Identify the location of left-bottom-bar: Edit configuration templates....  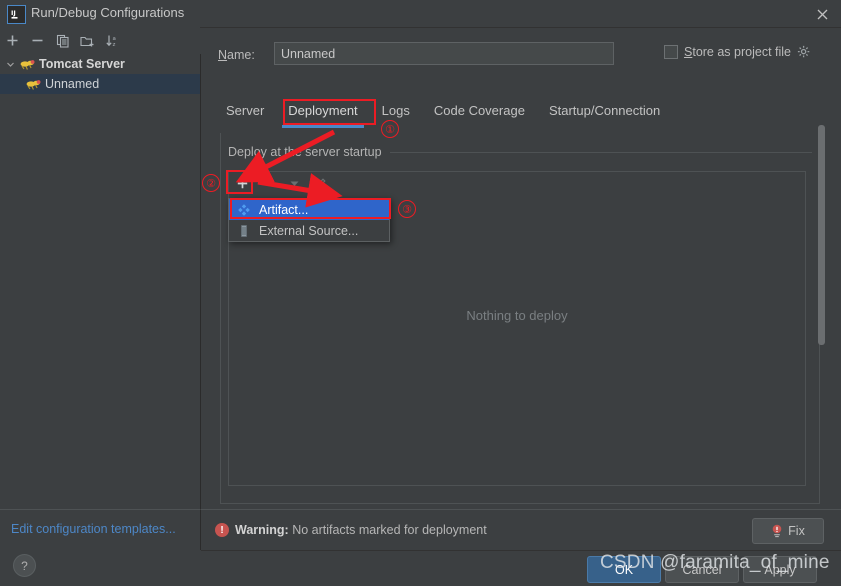
(100, 529).